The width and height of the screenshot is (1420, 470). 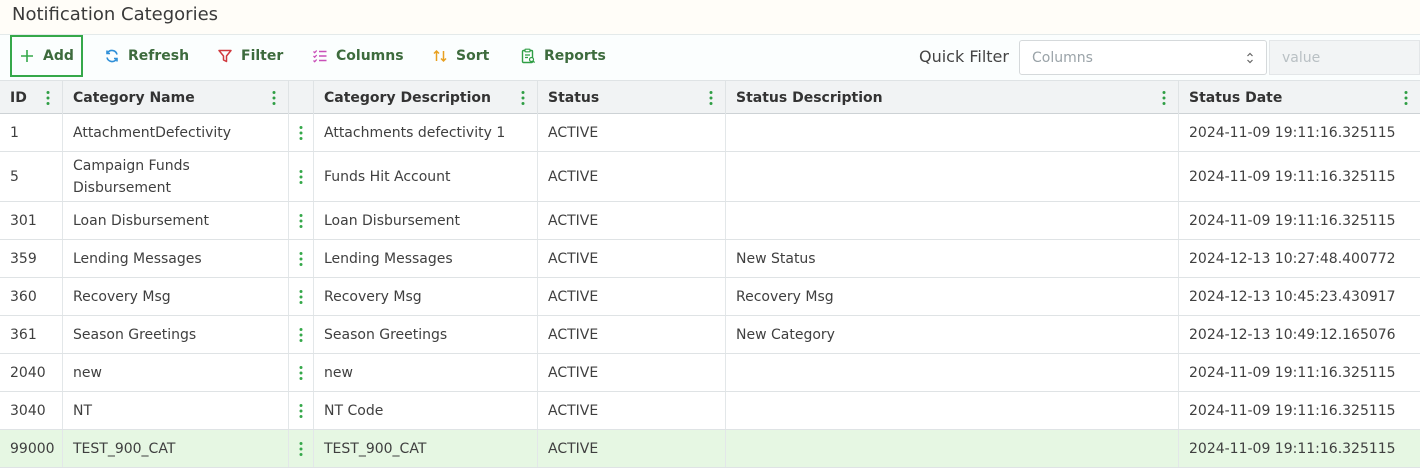 What do you see at coordinates (1250, 58) in the screenshot?
I see `updown-chevron-icon` at bounding box center [1250, 58].